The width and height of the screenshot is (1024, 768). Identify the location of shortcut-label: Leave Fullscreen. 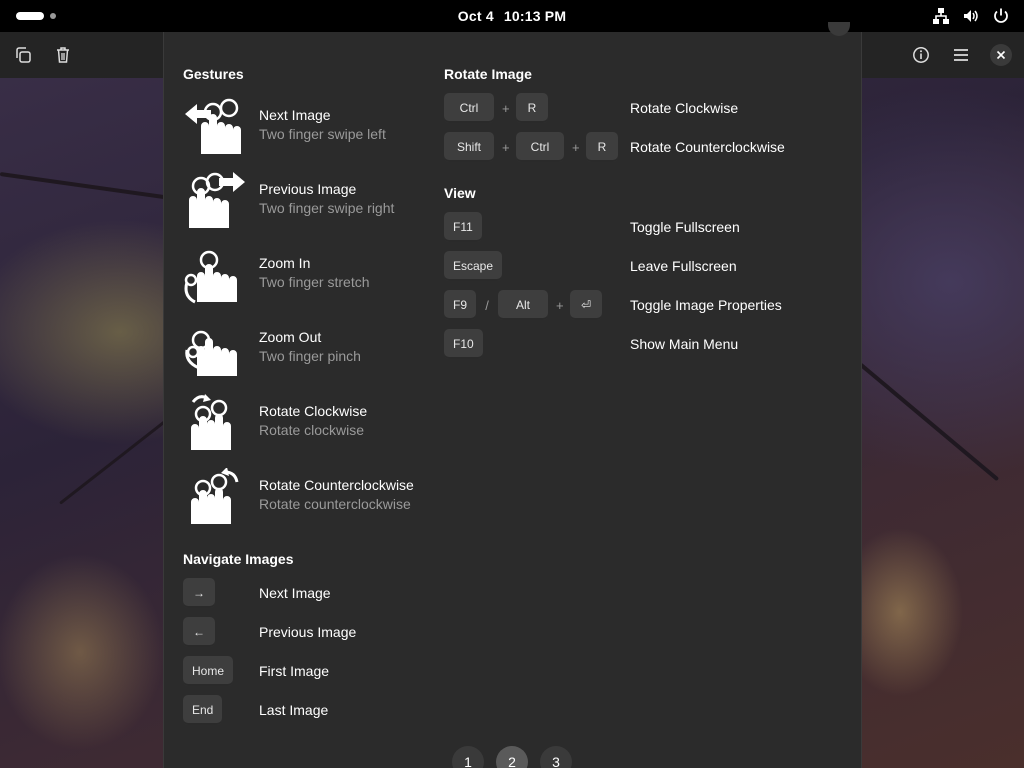
(683, 266).